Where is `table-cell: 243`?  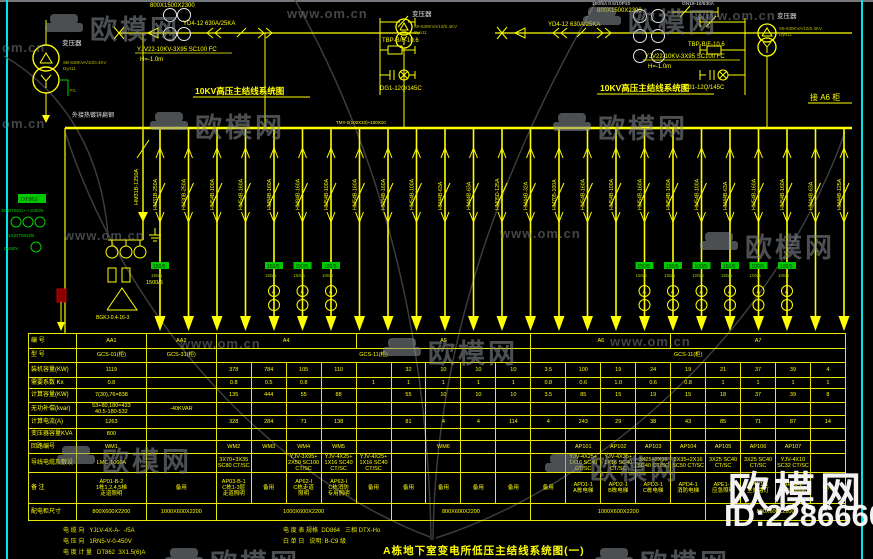
table-cell: 243 is located at coordinates (584, 422).